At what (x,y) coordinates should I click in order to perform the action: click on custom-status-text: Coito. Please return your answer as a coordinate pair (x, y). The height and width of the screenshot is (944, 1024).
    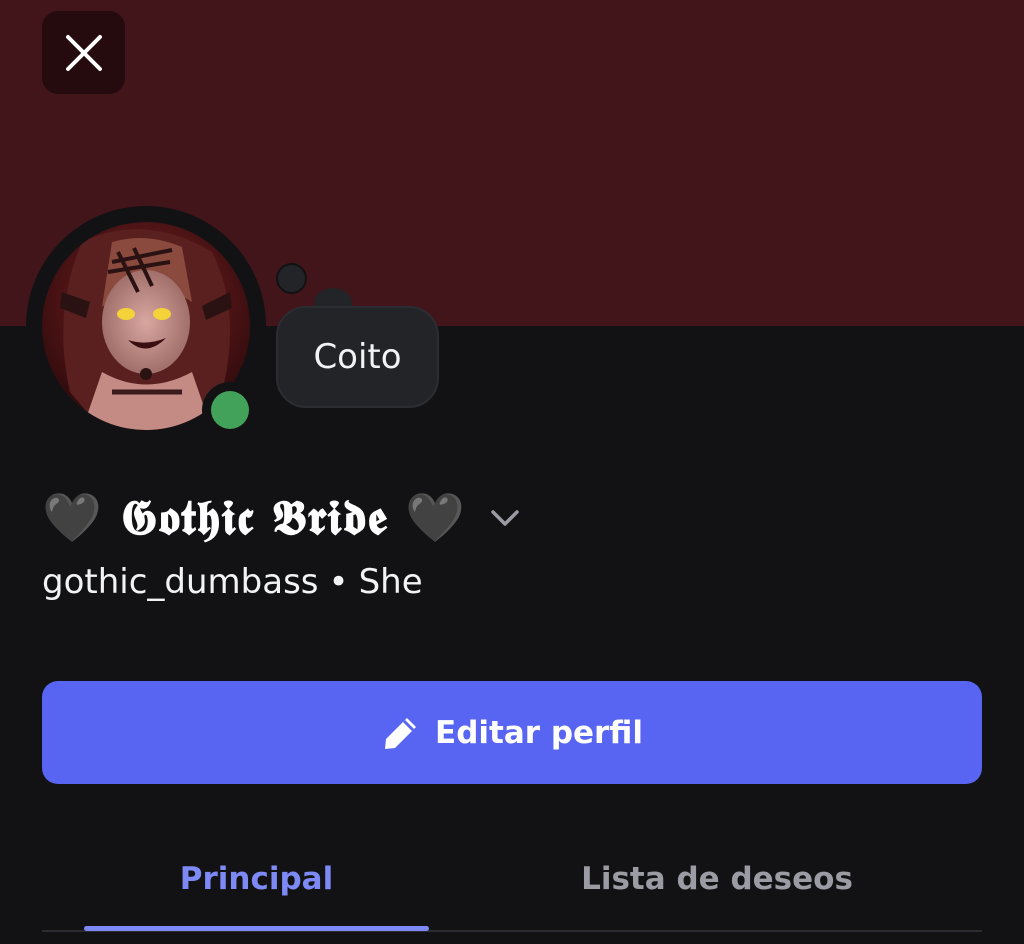
    Looking at the image, I should click on (357, 357).